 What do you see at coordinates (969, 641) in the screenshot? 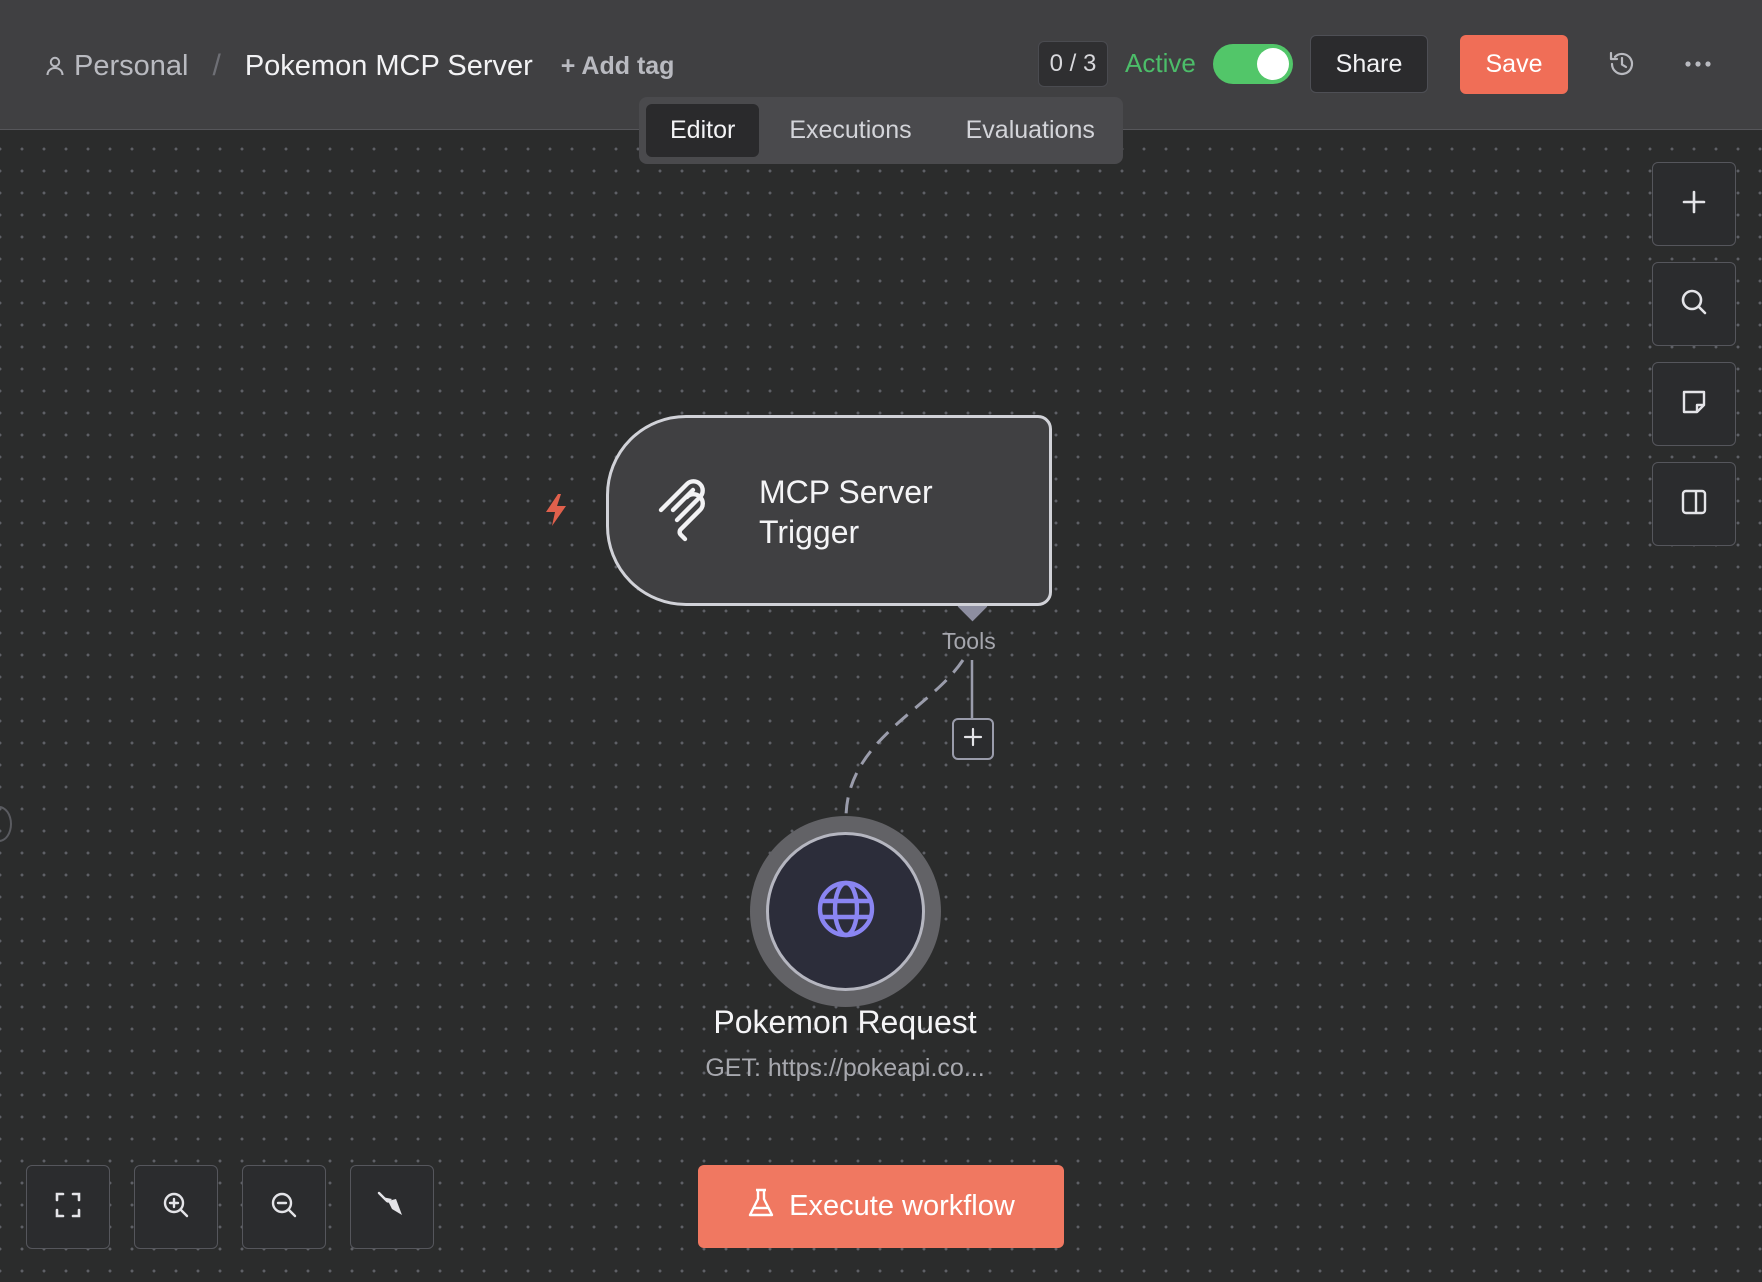
I see `tools-connection-label: Tools` at bounding box center [969, 641].